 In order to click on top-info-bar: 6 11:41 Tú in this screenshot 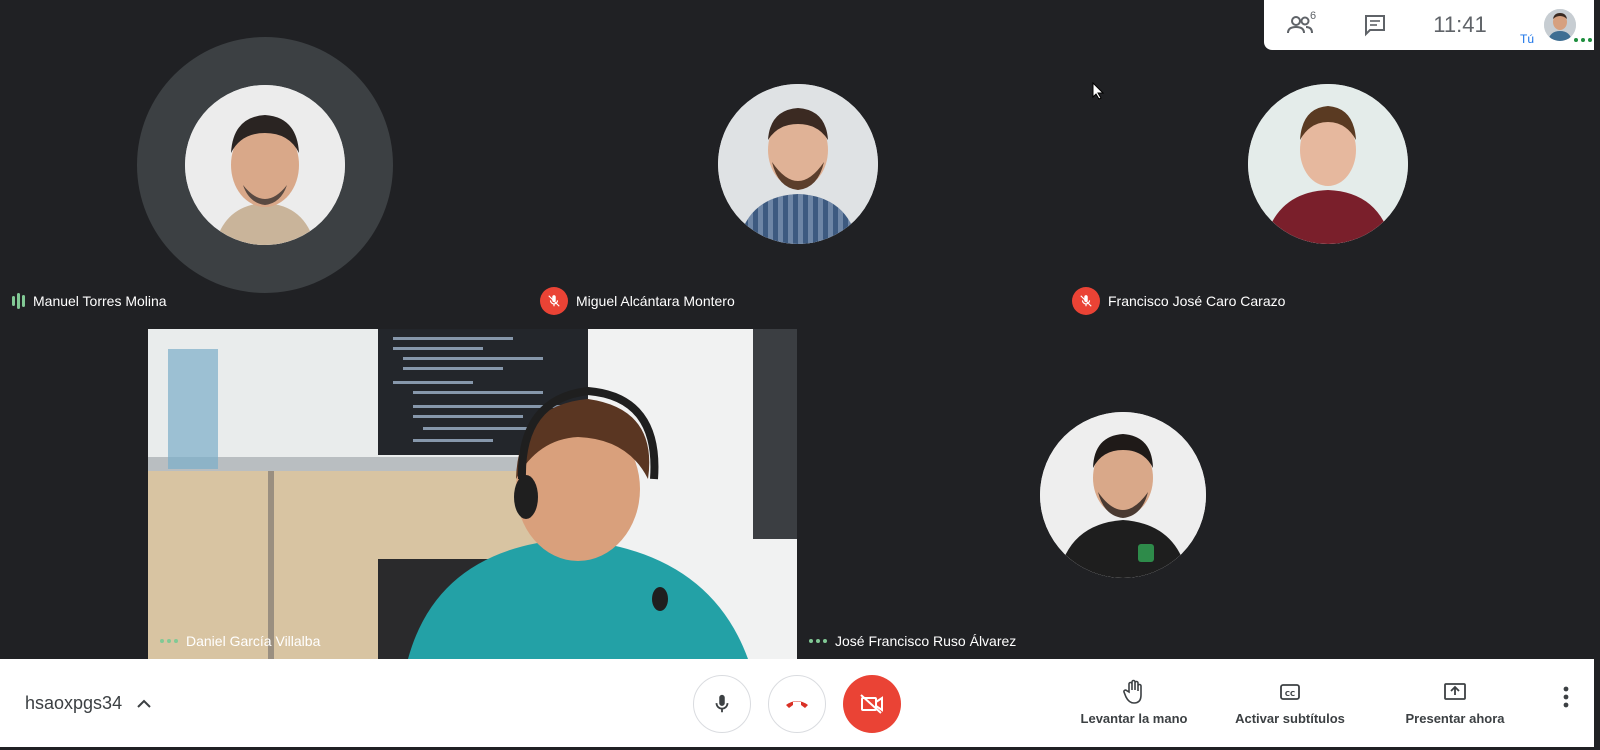, I will do `click(1429, 25)`.